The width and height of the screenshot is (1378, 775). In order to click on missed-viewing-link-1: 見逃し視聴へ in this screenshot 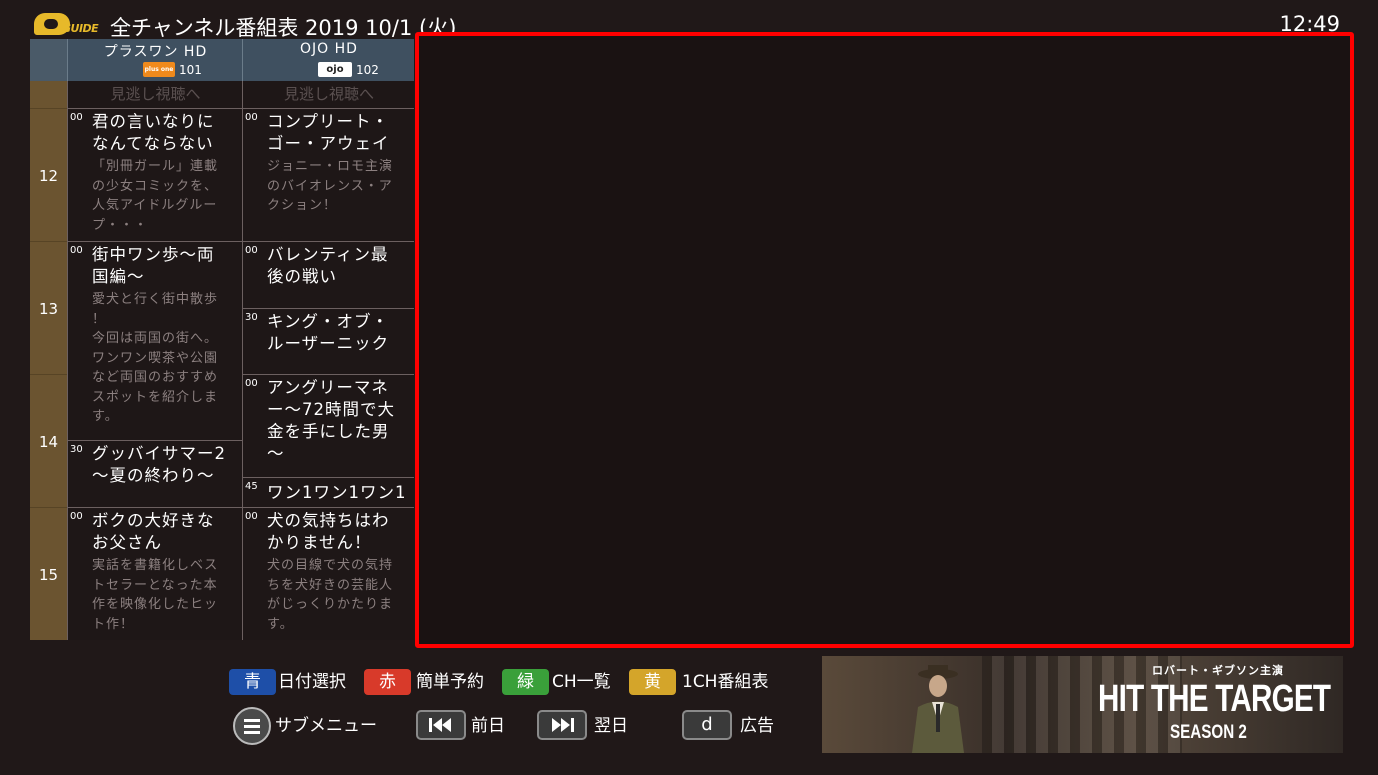, I will do `click(155, 94)`.